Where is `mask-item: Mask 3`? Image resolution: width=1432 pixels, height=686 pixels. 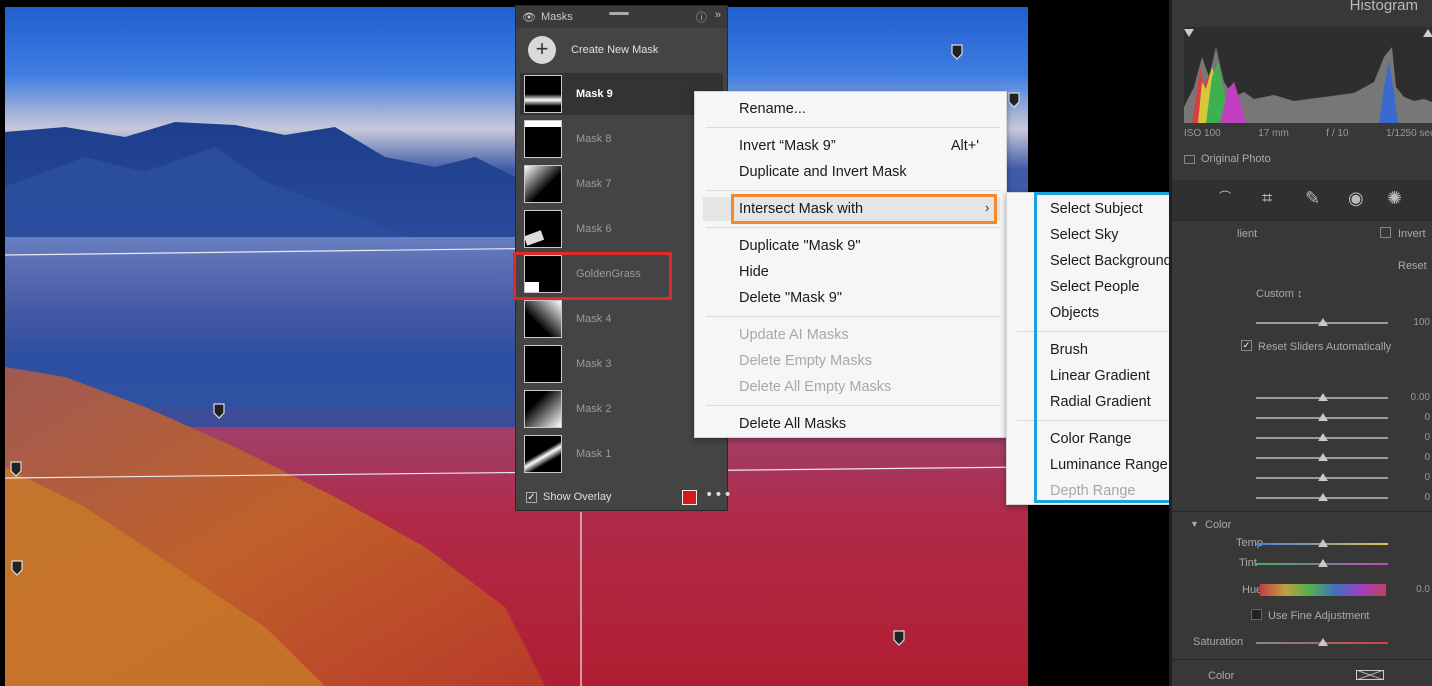
mask-item: Mask 3 is located at coordinates (621, 364).